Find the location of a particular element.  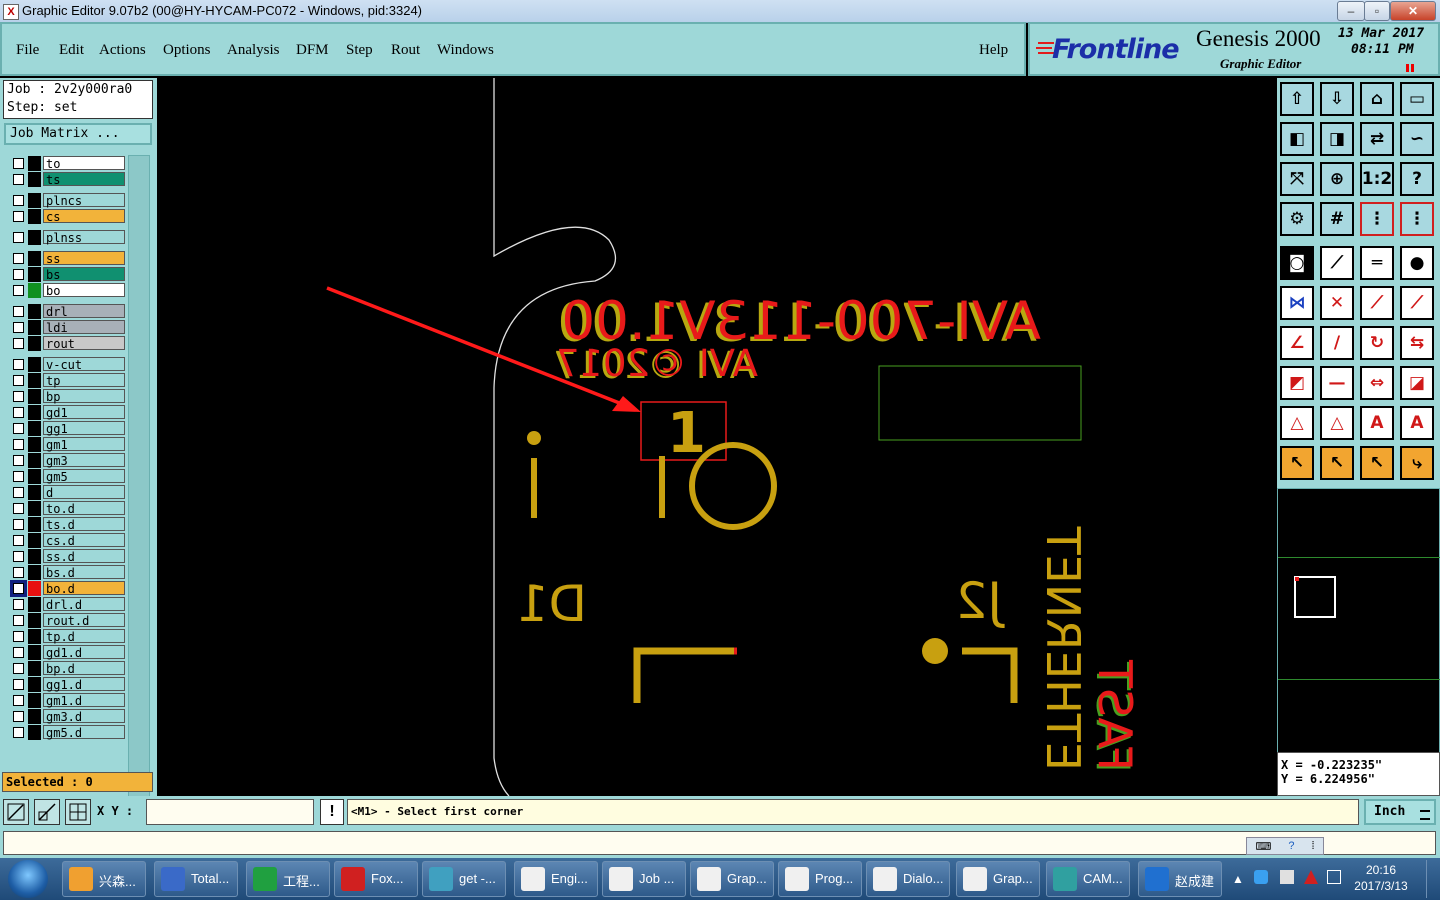

layer-row-tp-d: tp.d is located at coordinates (68, 636).